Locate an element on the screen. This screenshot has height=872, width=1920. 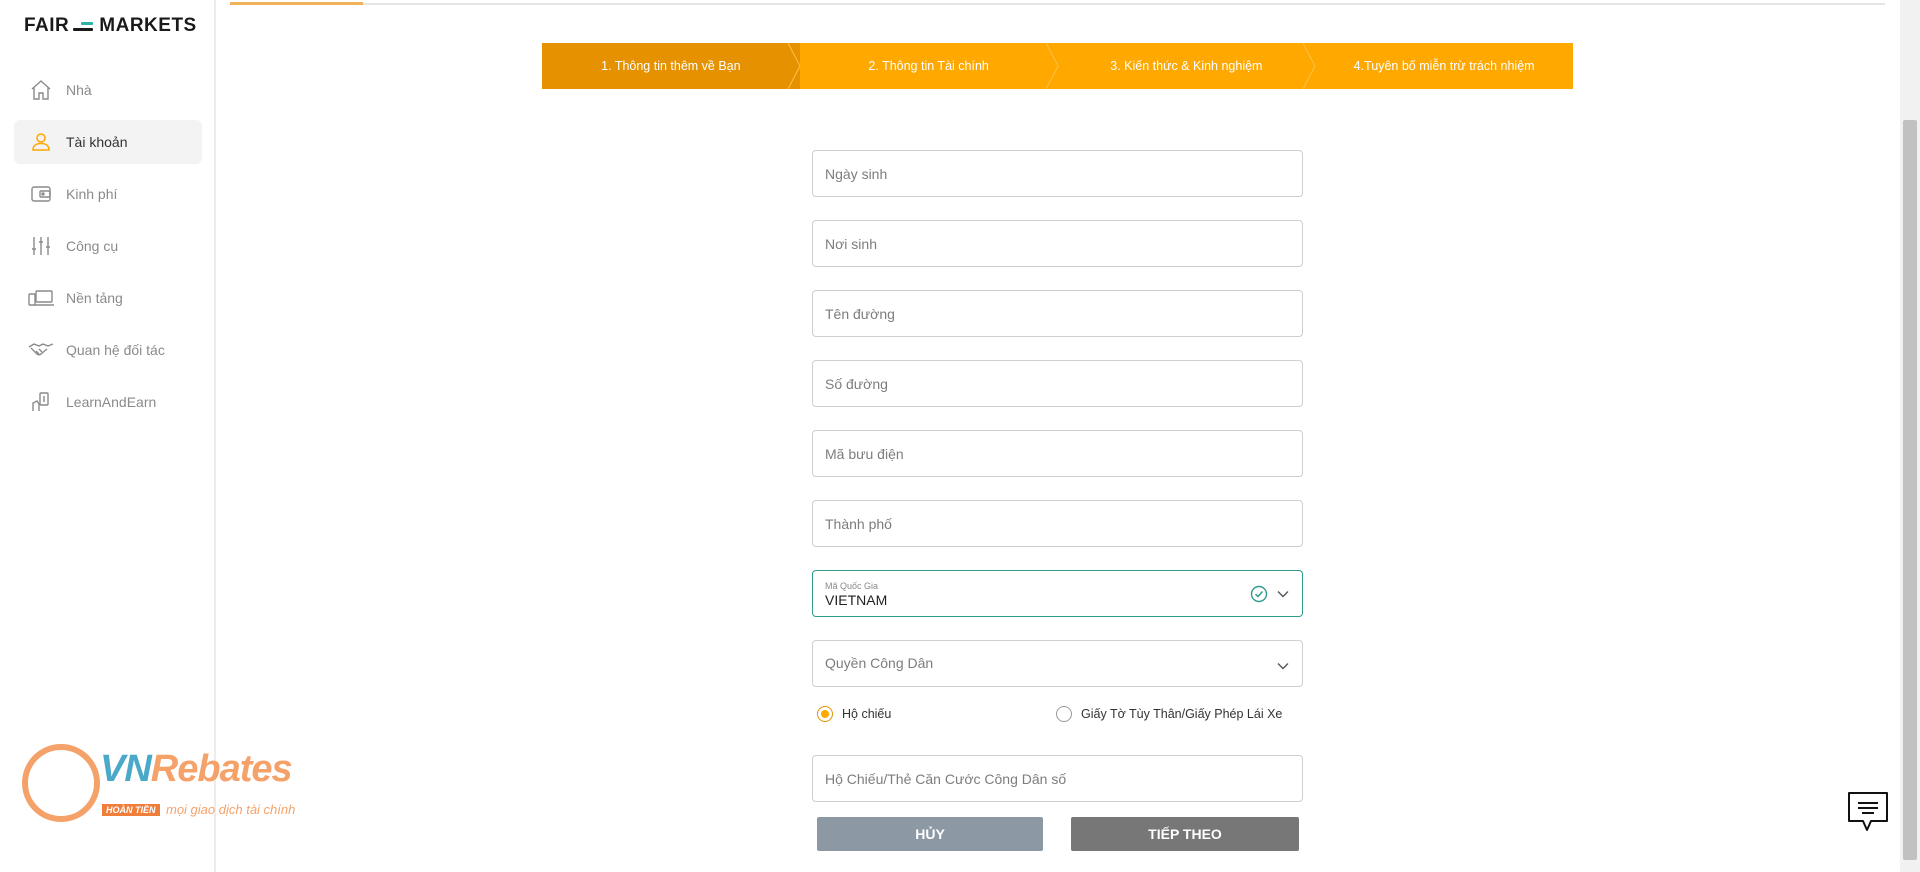
sidebar-item-platforms: Nền tảng is located at coordinates (108, 298).